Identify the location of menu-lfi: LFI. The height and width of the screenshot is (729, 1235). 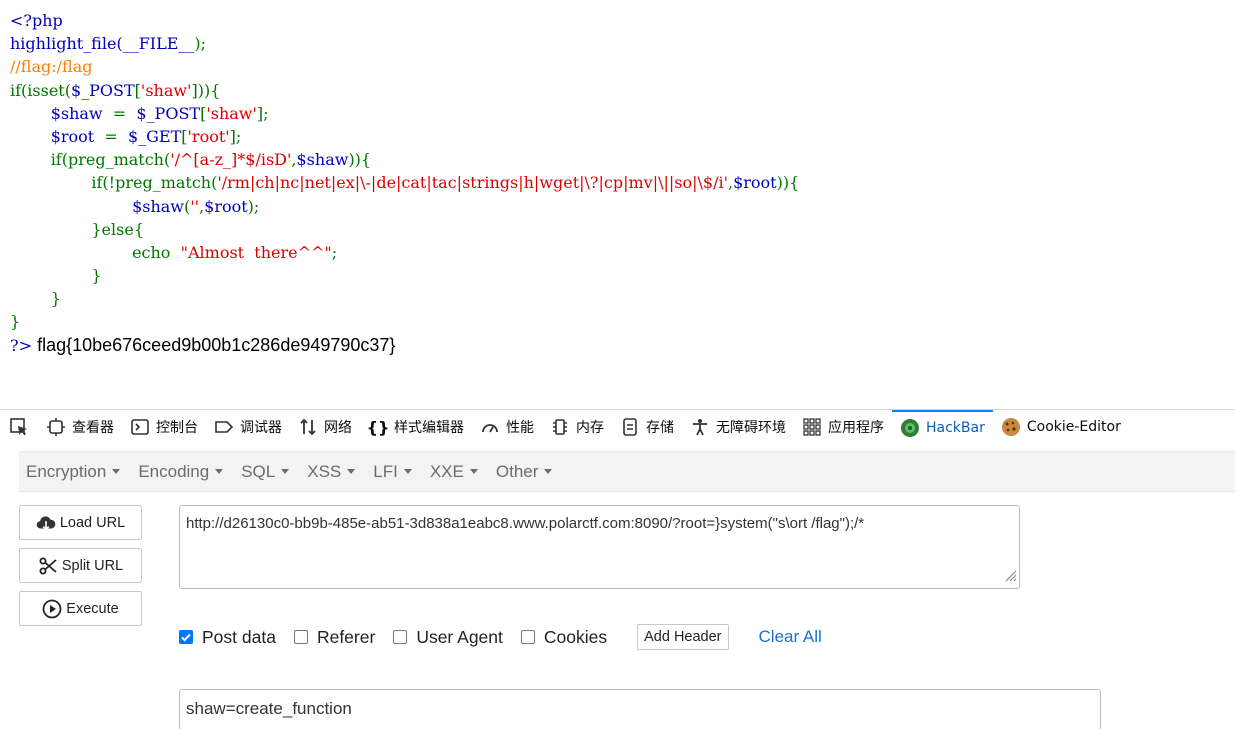
(392, 472).